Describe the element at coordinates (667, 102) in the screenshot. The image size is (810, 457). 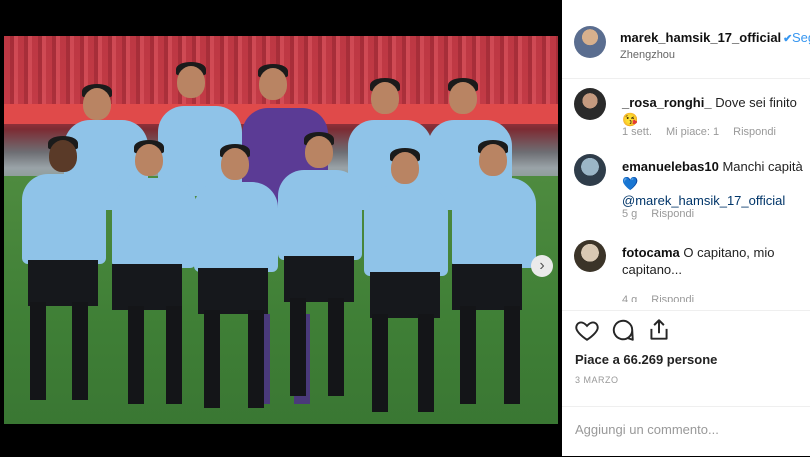
I see `comment-username: _rosa_ronghi_` at that location.